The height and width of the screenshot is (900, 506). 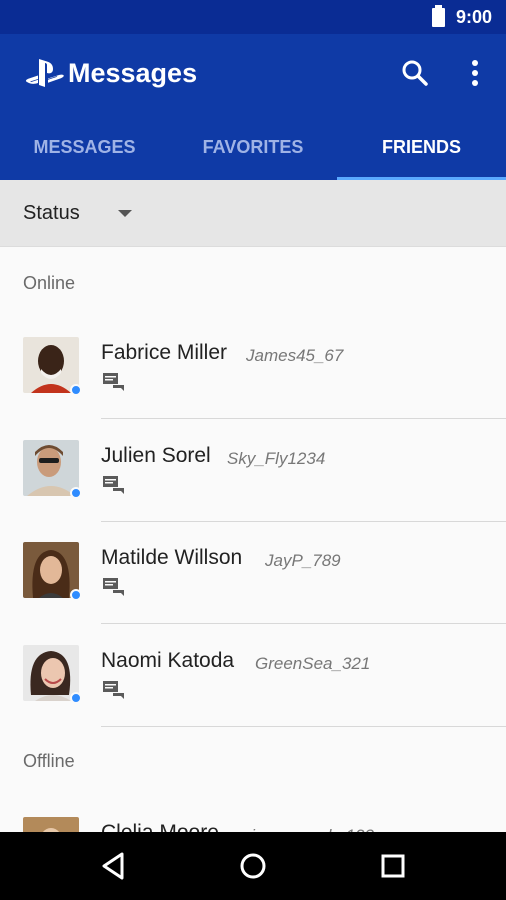 I want to click on tab-bar: MESSAGES FAVORITES FRIENDS, so click(x=253, y=153).